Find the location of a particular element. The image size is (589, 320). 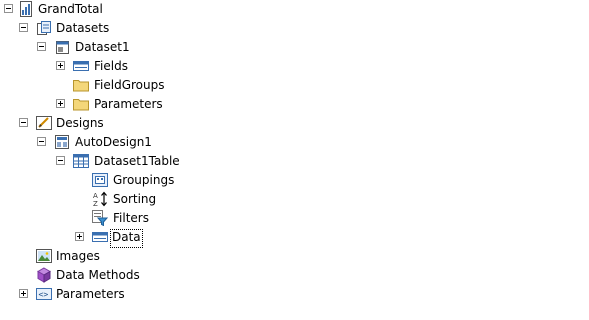

tree-node-dataset1: Dataset1 is located at coordinates (294, 47).